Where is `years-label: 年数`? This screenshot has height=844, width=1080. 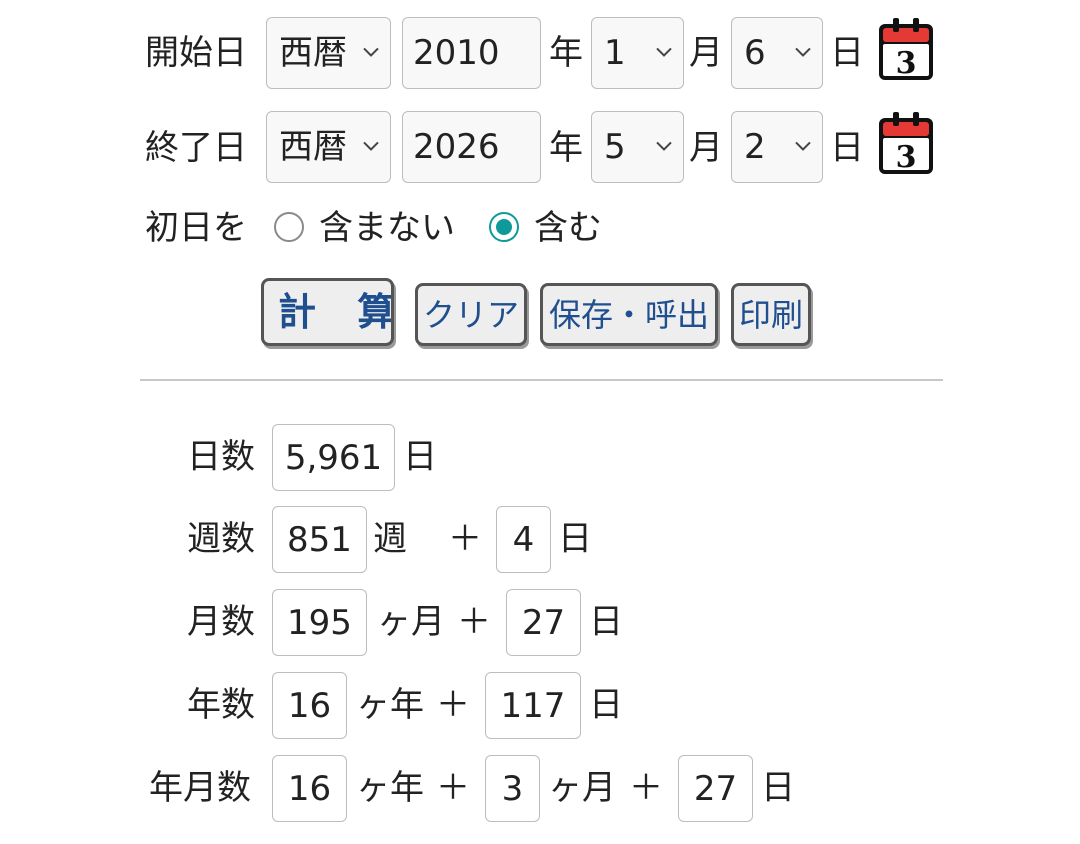
years-label: 年数 is located at coordinates (221, 705).